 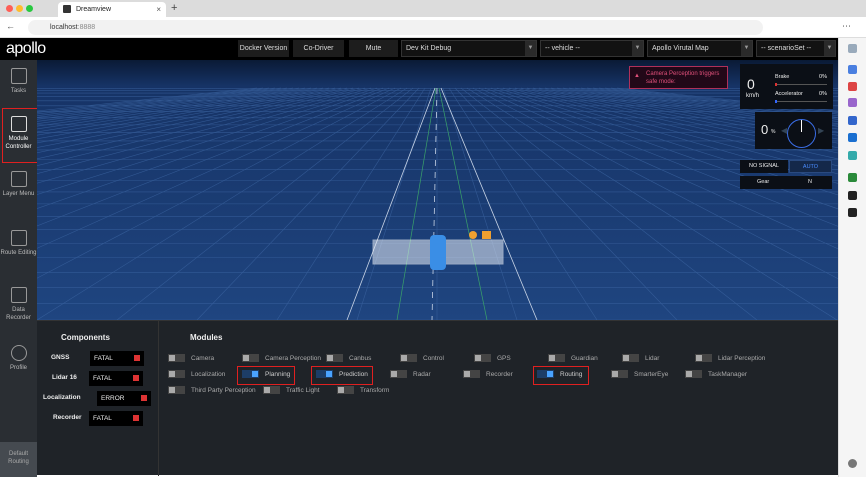 What do you see at coordinates (742, 358) in the screenshot?
I see `module-label: Lidar Perception` at bounding box center [742, 358].